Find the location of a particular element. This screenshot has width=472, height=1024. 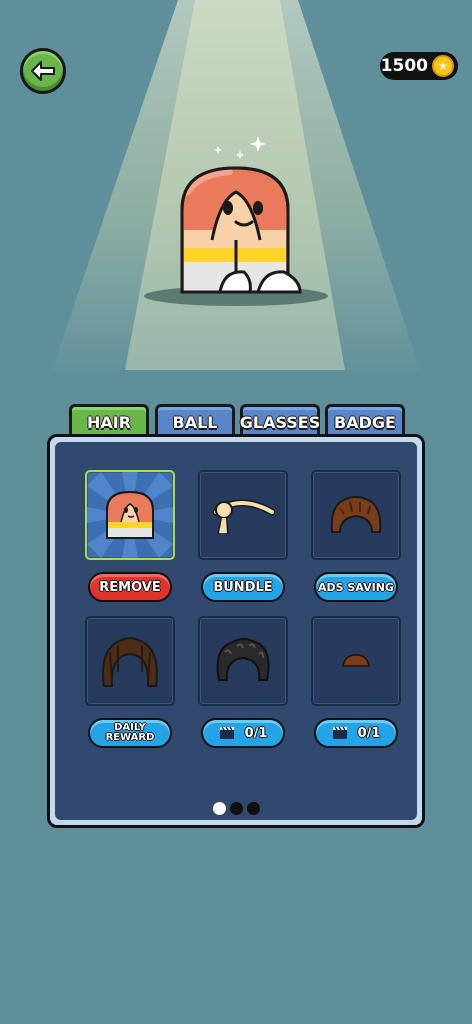

back-button is located at coordinates (43, 71).